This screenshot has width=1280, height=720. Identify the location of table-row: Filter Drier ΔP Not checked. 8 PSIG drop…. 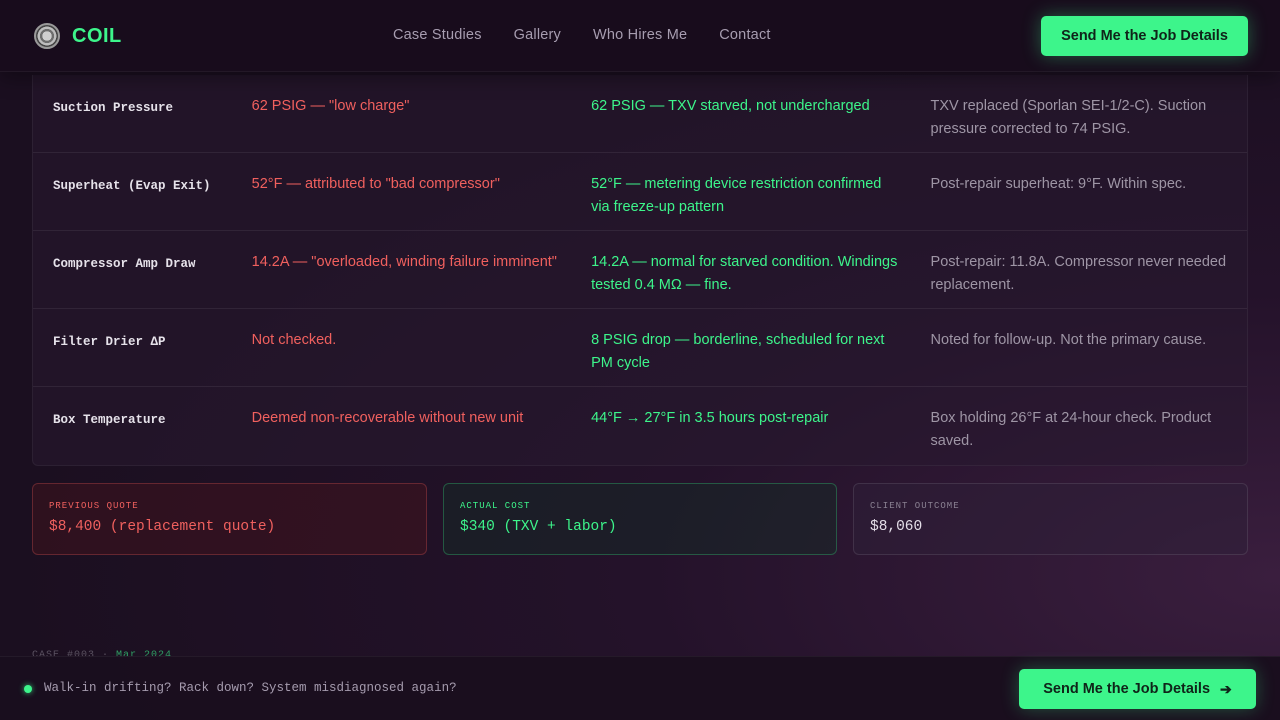
(640, 348).